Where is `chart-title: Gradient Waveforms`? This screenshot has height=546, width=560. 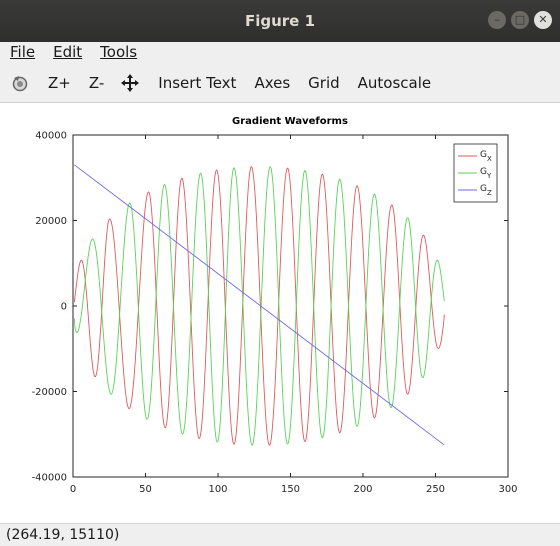
chart-title: Gradient Waveforms is located at coordinates (290, 121).